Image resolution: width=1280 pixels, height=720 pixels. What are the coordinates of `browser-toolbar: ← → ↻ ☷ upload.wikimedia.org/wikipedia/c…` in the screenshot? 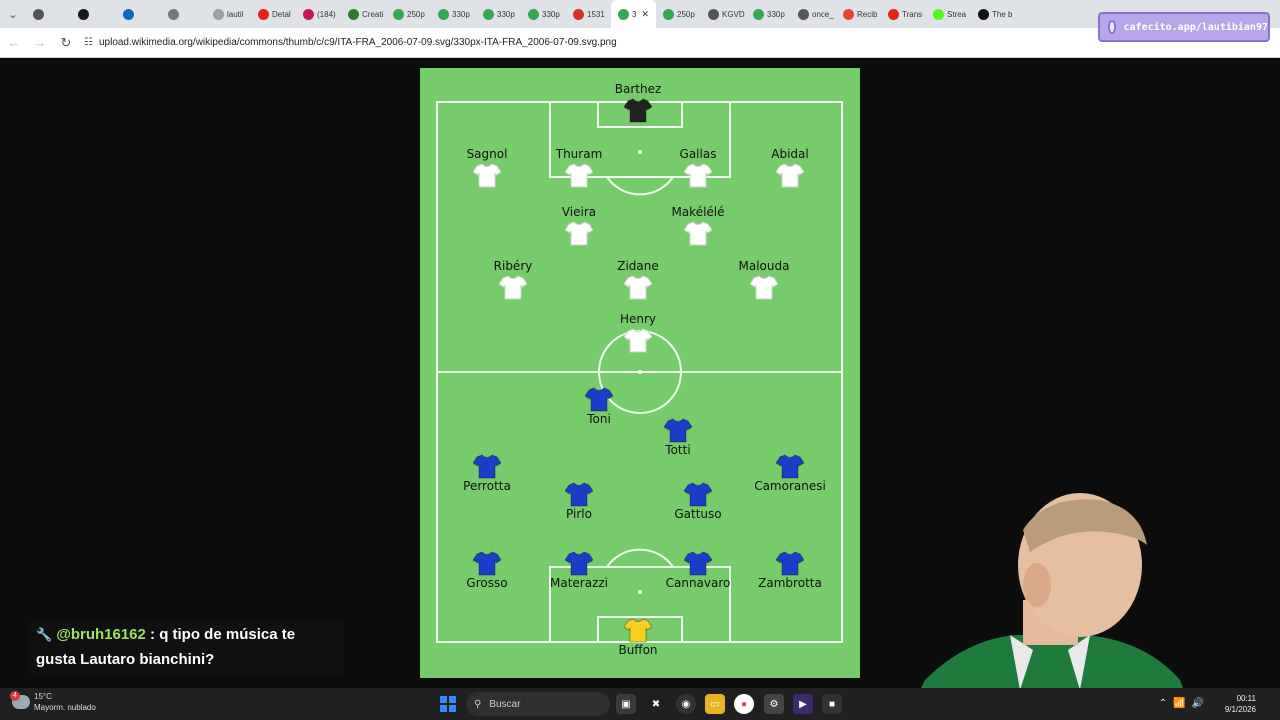 It's located at (640, 43).